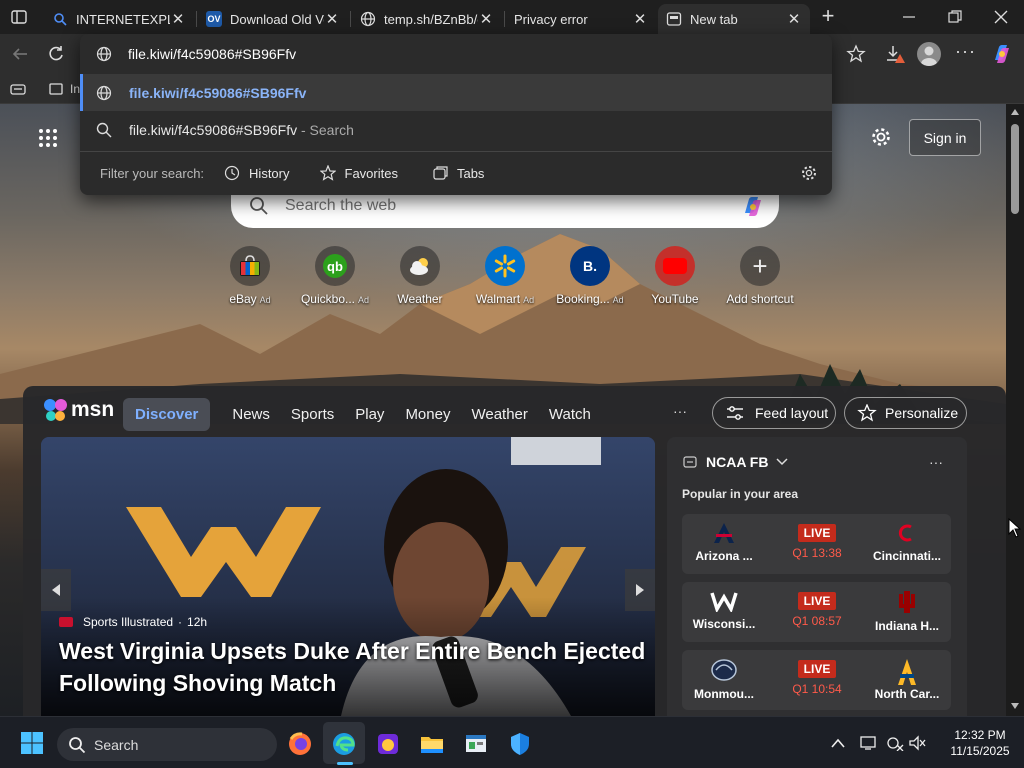 This screenshot has width=1024, height=768. What do you see at coordinates (440, 173) in the screenshot?
I see `tabs-icon` at bounding box center [440, 173].